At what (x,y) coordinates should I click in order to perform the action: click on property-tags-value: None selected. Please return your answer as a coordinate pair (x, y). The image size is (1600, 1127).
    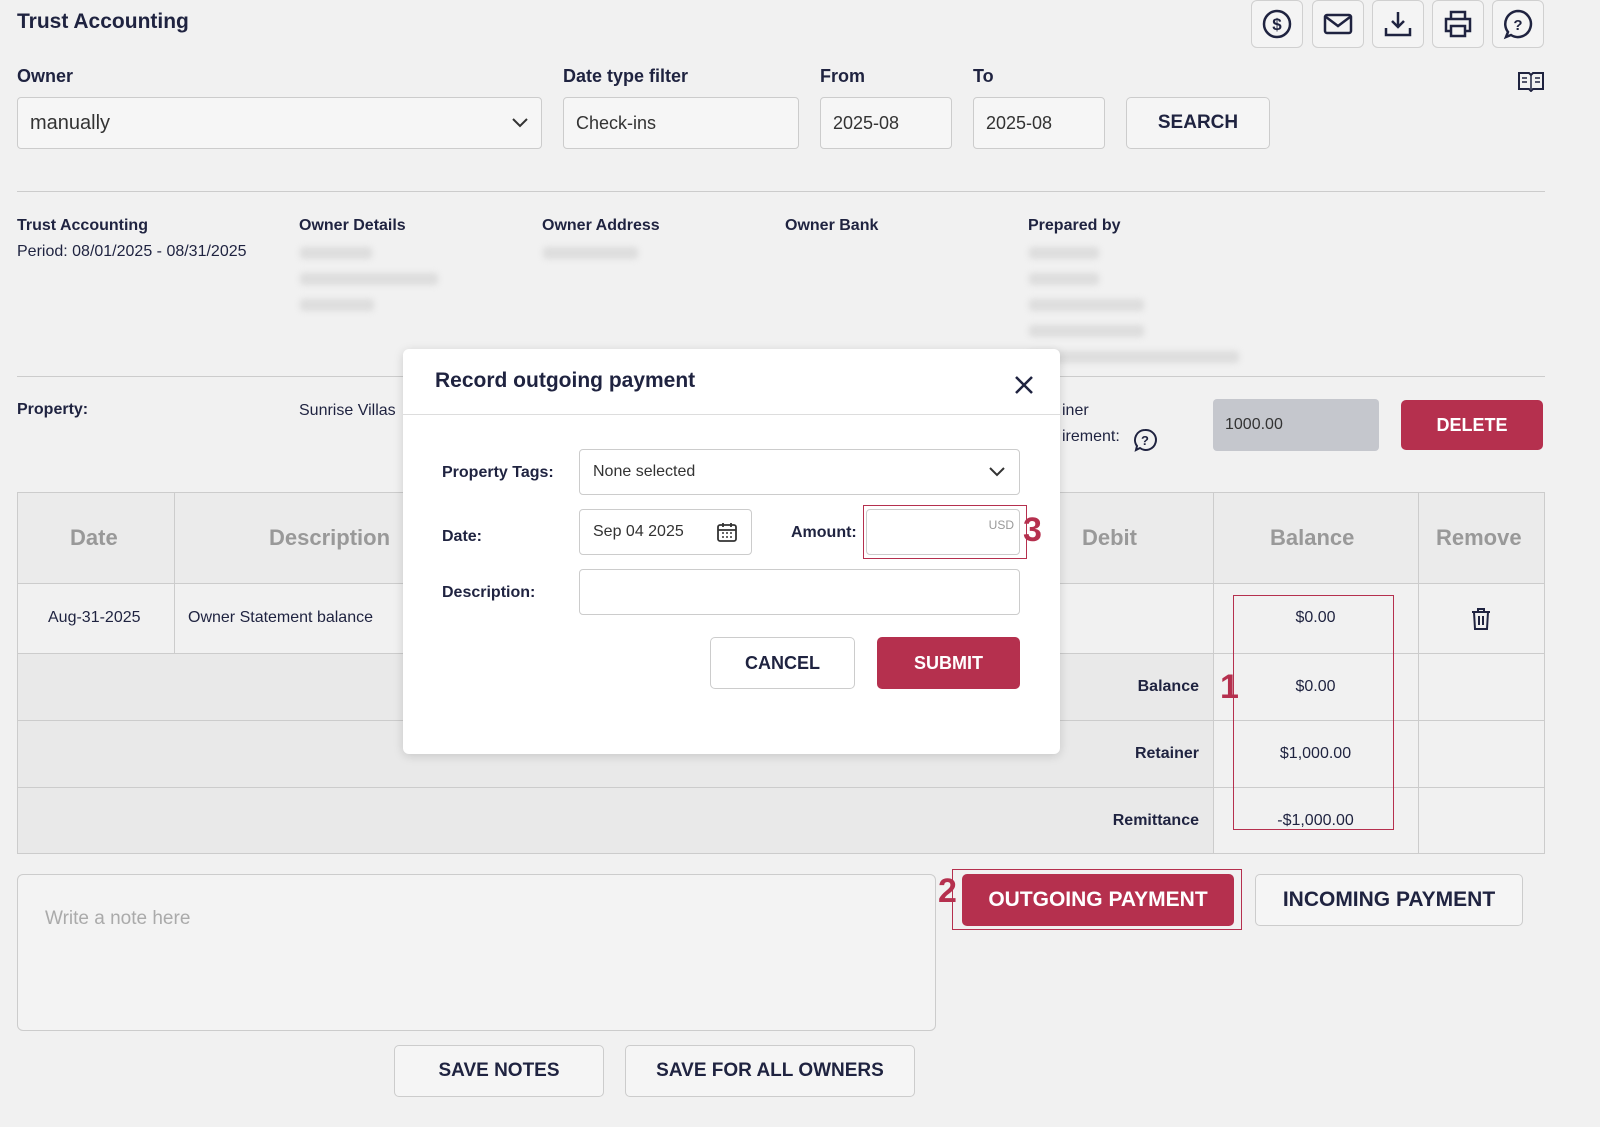
    Looking at the image, I should click on (644, 471).